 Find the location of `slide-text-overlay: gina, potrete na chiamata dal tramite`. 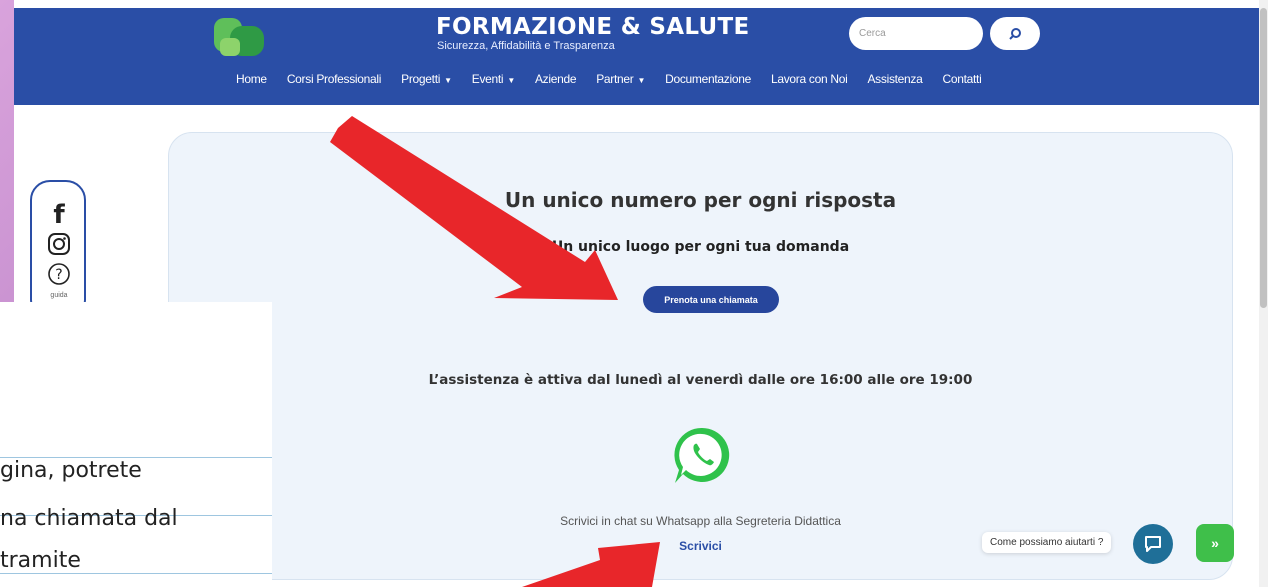

slide-text-overlay: gina, potrete na chiamata dal tramite is located at coordinates (136, 444).